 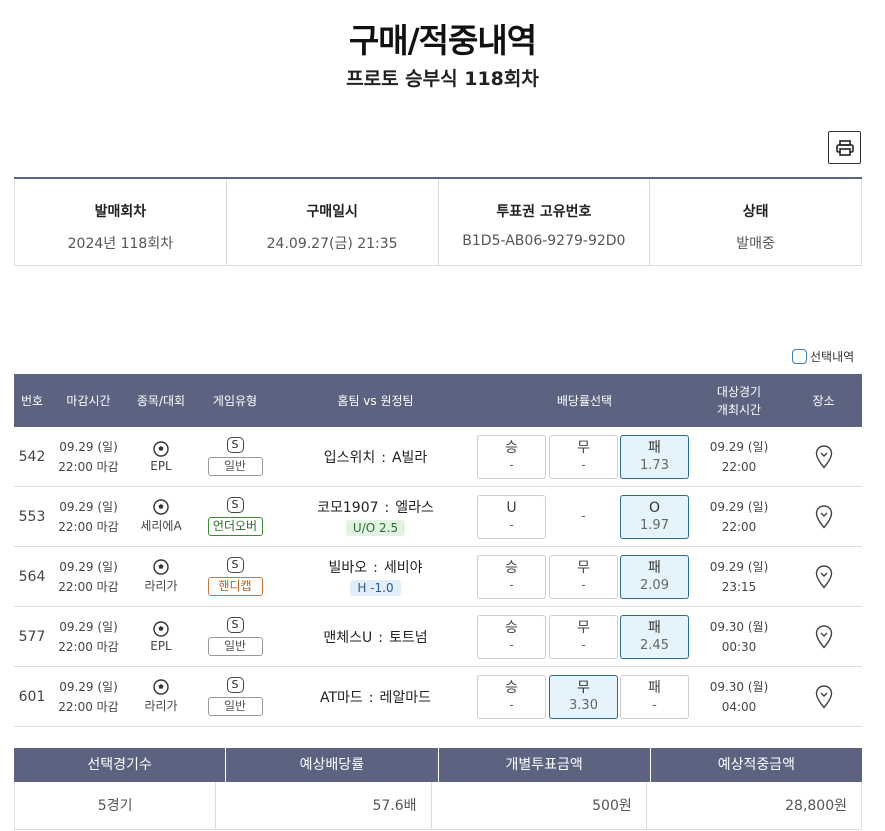 What do you see at coordinates (442, 79) in the screenshot?
I see `page-subtitle: 프로토 승부식 118회차` at bounding box center [442, 79].